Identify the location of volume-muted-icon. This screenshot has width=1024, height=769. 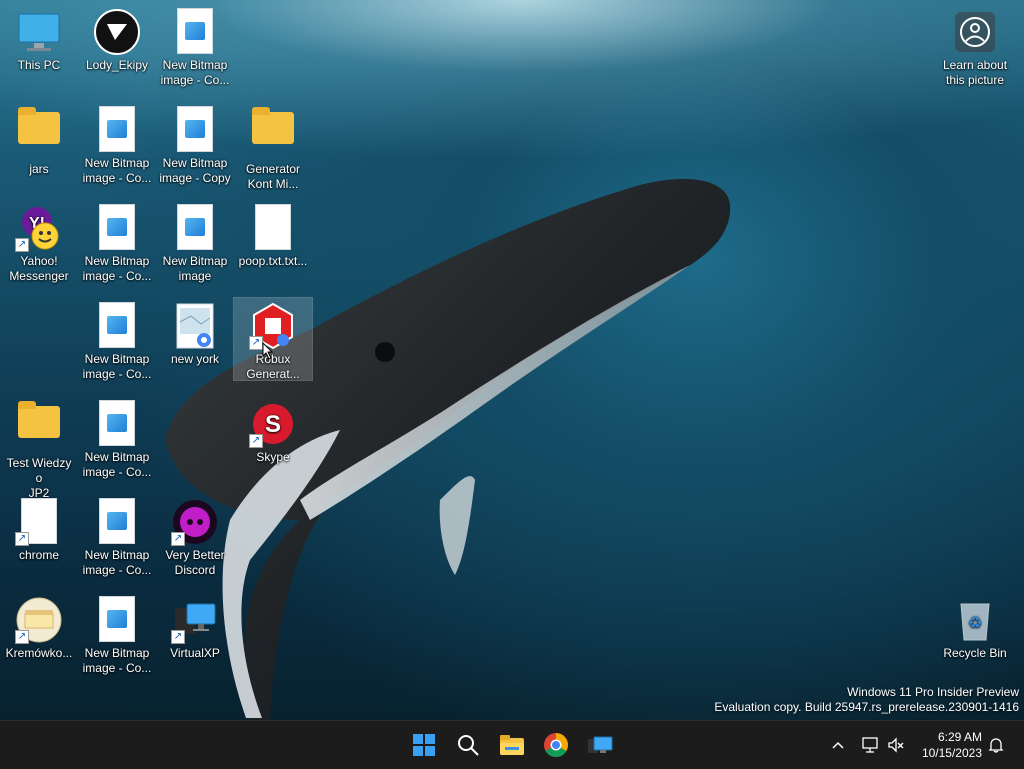
(896, 745).